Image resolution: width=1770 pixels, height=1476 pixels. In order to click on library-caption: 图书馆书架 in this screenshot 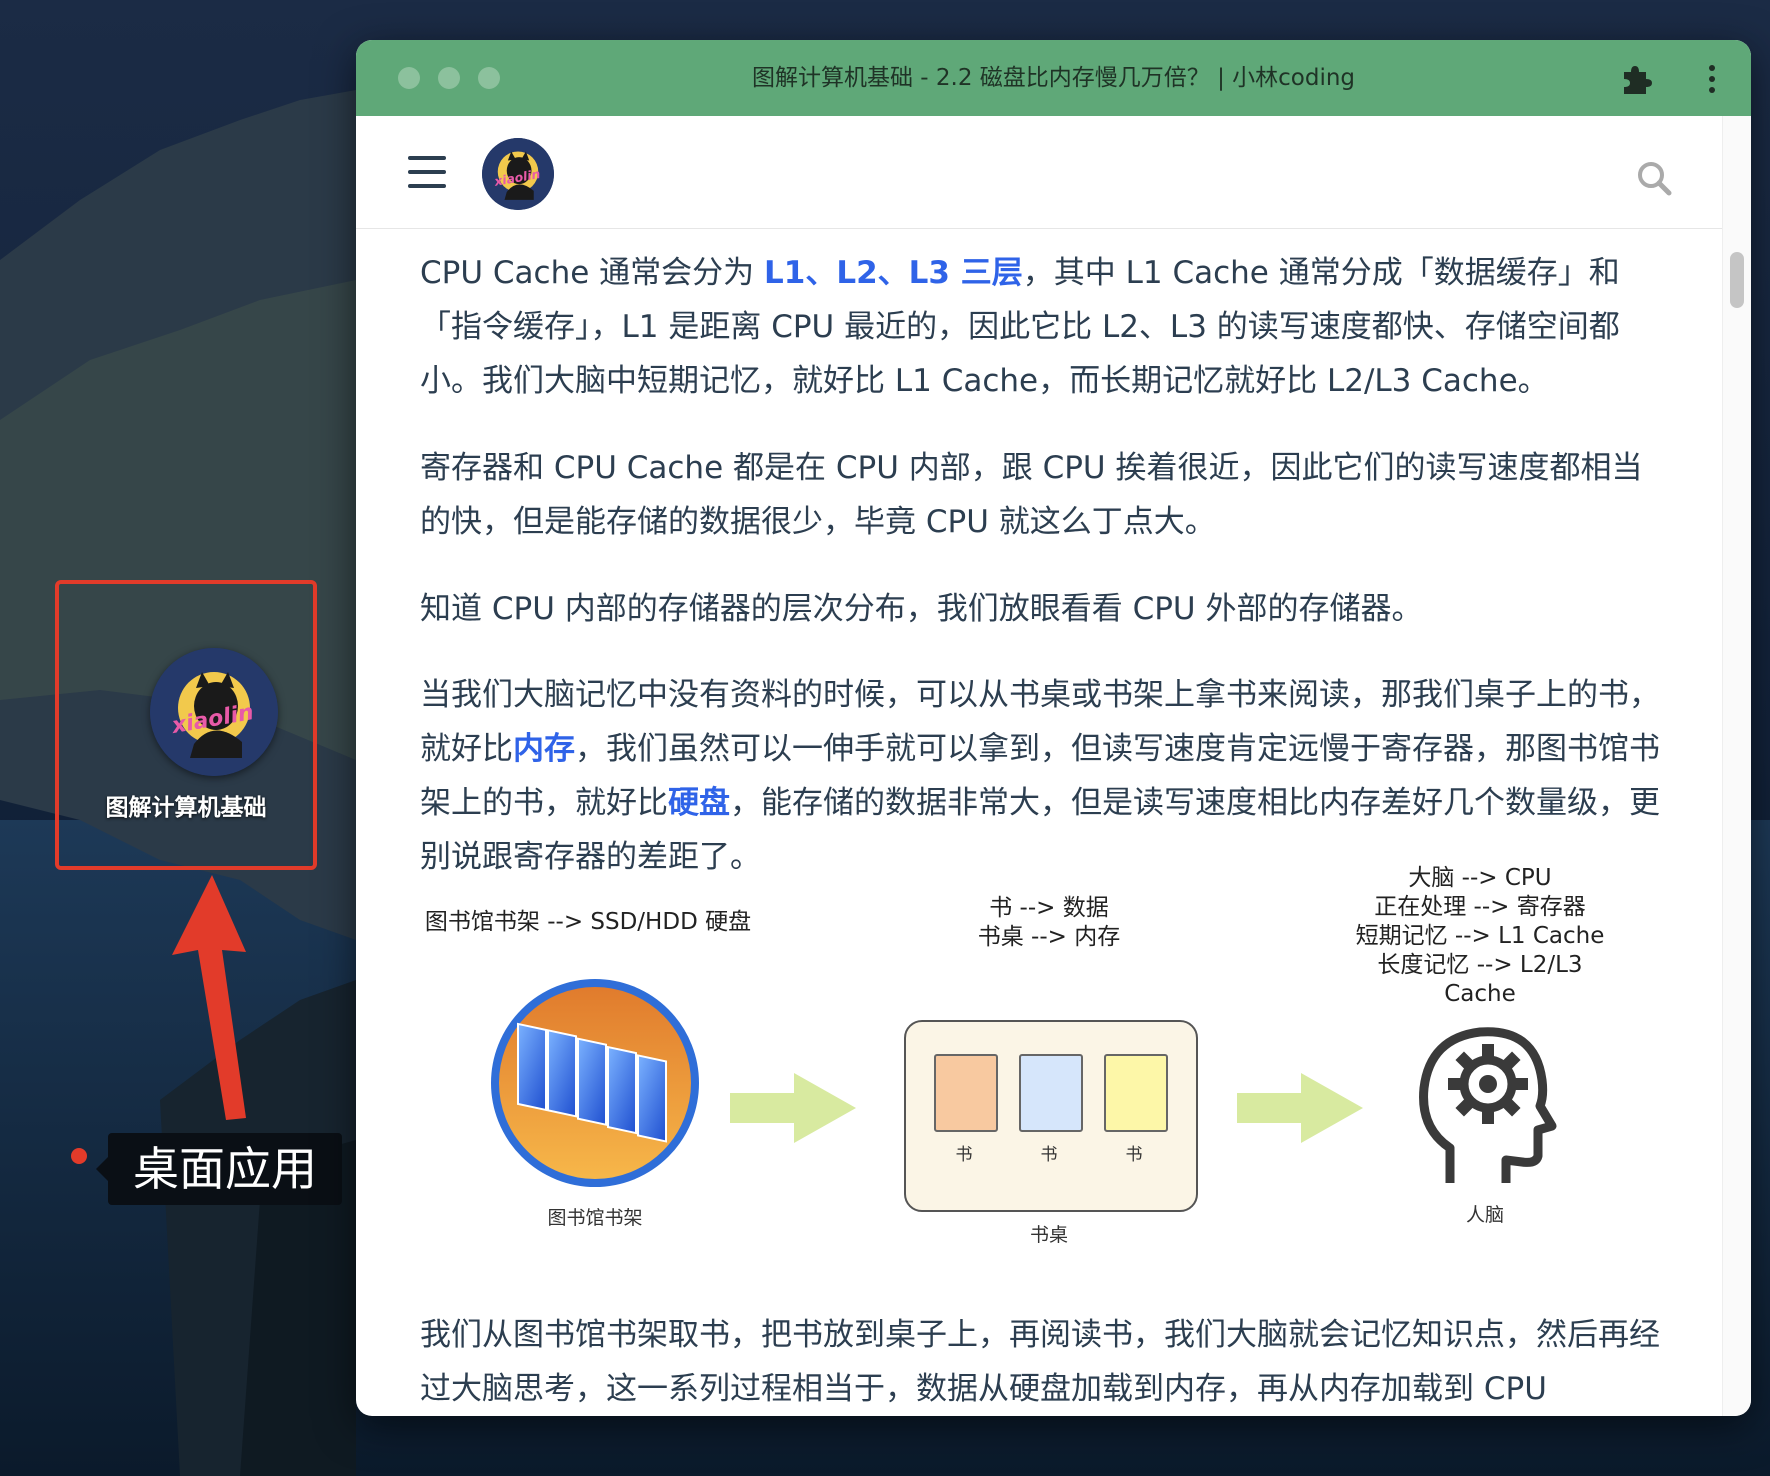, I will do `click(595, 1218)`.